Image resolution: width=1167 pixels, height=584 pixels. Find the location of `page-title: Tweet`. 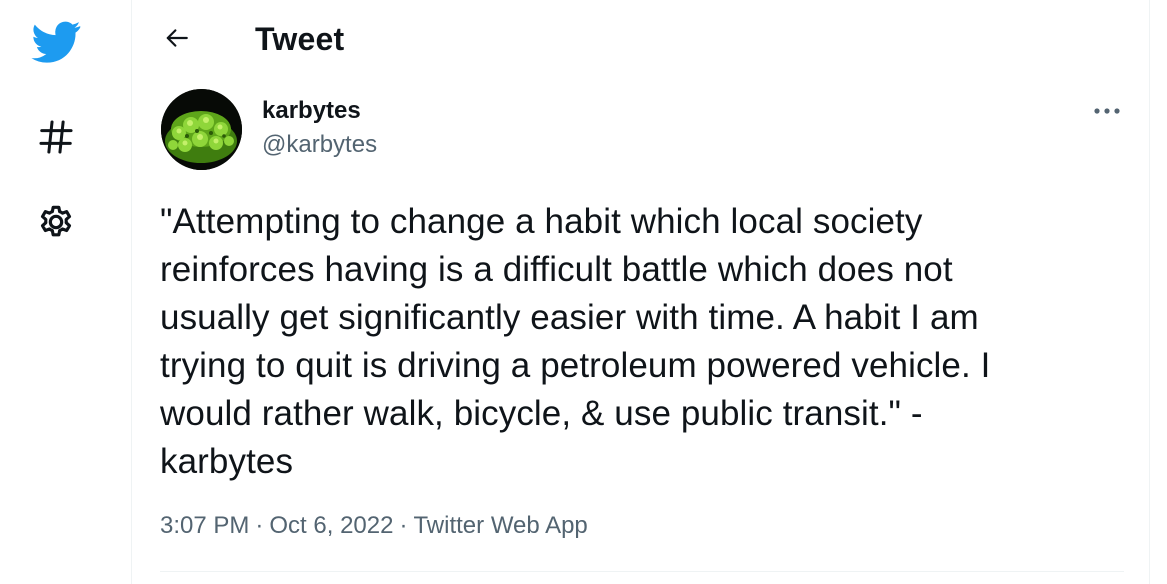

page-title: Tweet is located at coordinates (300, 39).